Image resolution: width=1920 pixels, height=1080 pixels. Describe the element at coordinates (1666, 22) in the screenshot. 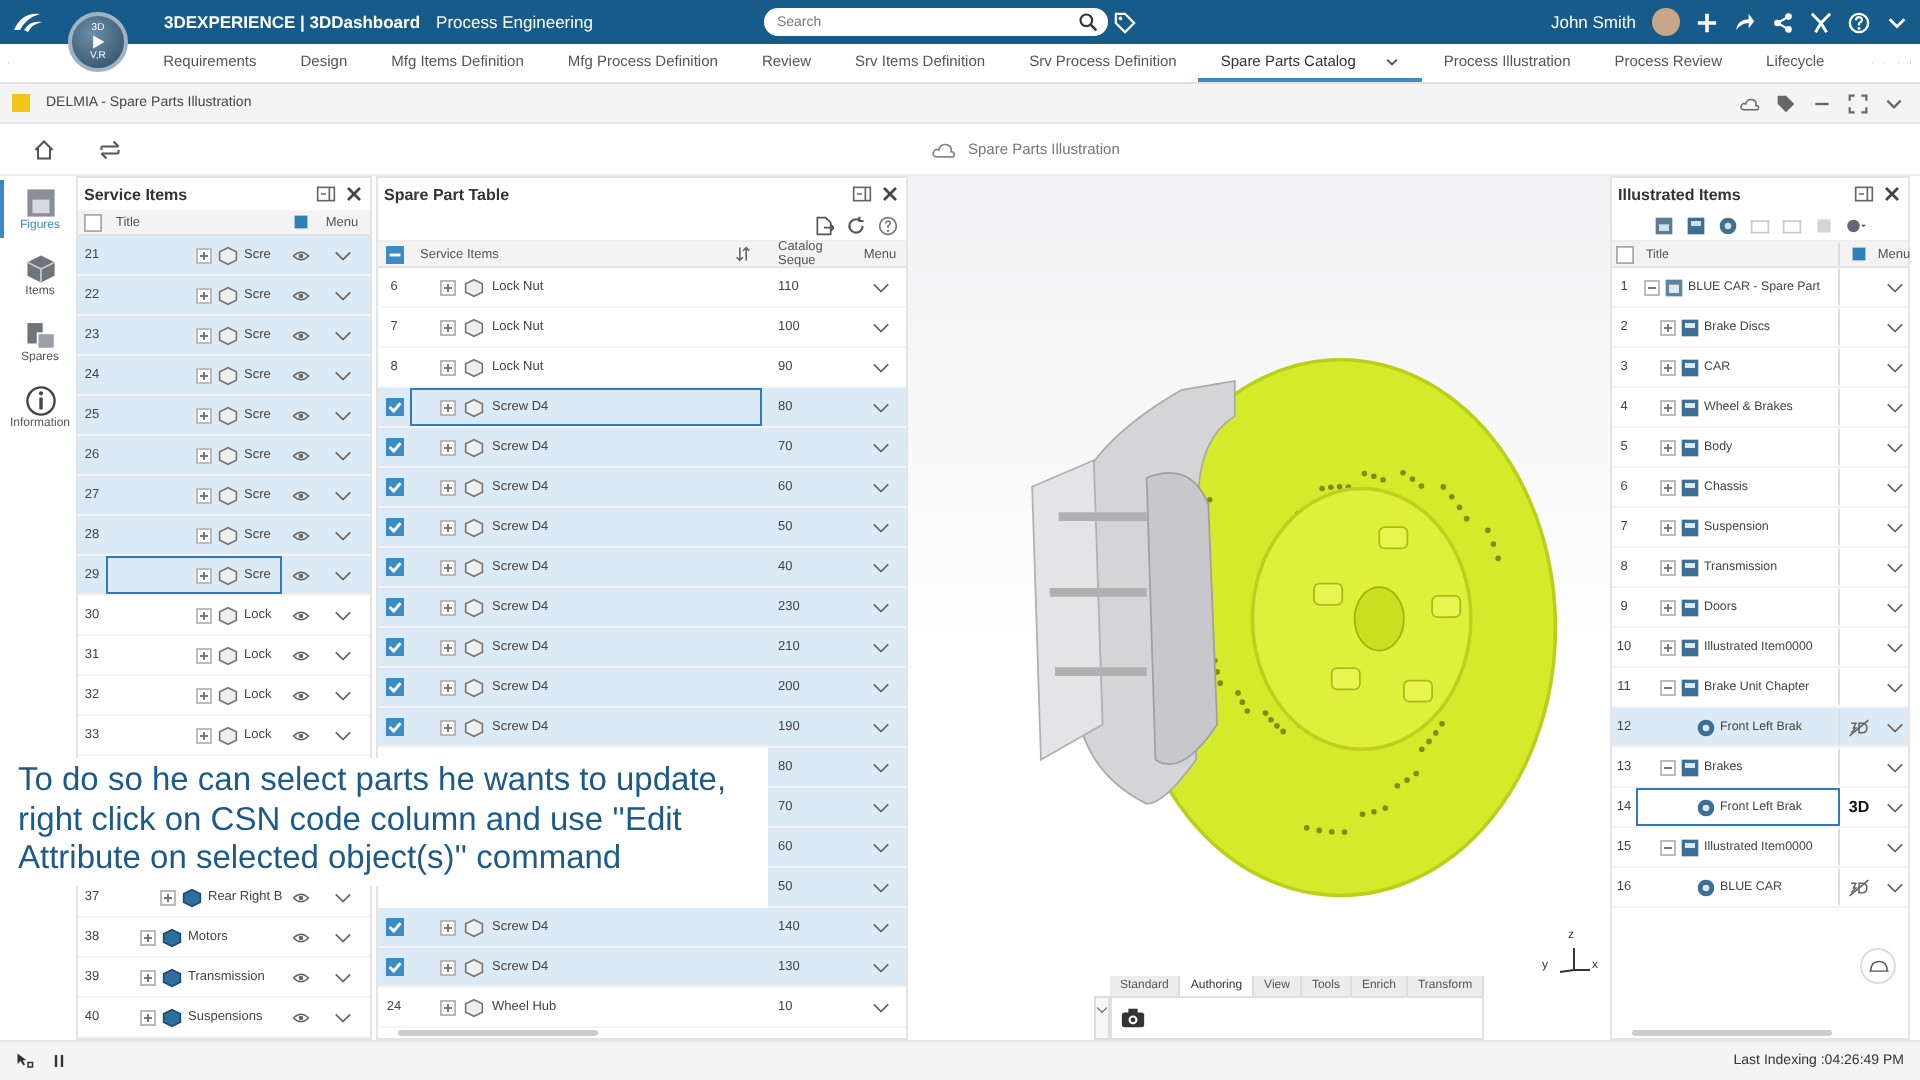

I see `avatar-icon` at that location.